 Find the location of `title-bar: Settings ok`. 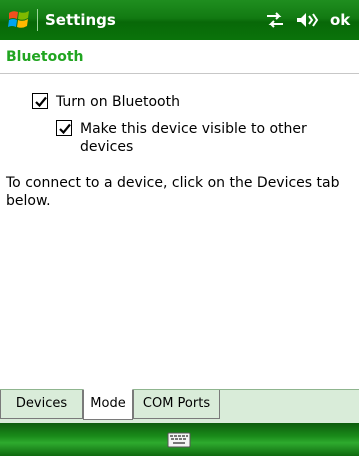

title-bar: Settings ok is located at coordinates (179, 20).